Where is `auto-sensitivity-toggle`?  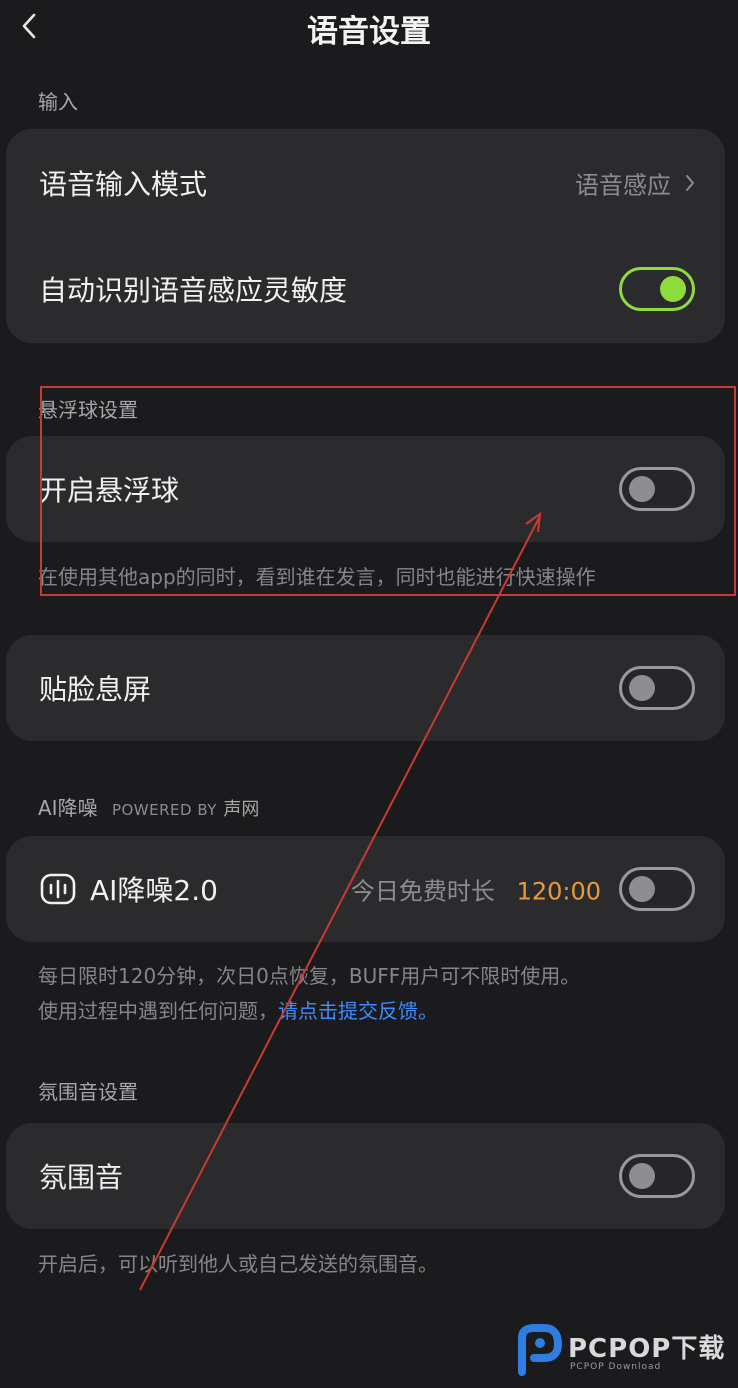 auto-sensitivity-toggle is located at coordinates (657, 289).